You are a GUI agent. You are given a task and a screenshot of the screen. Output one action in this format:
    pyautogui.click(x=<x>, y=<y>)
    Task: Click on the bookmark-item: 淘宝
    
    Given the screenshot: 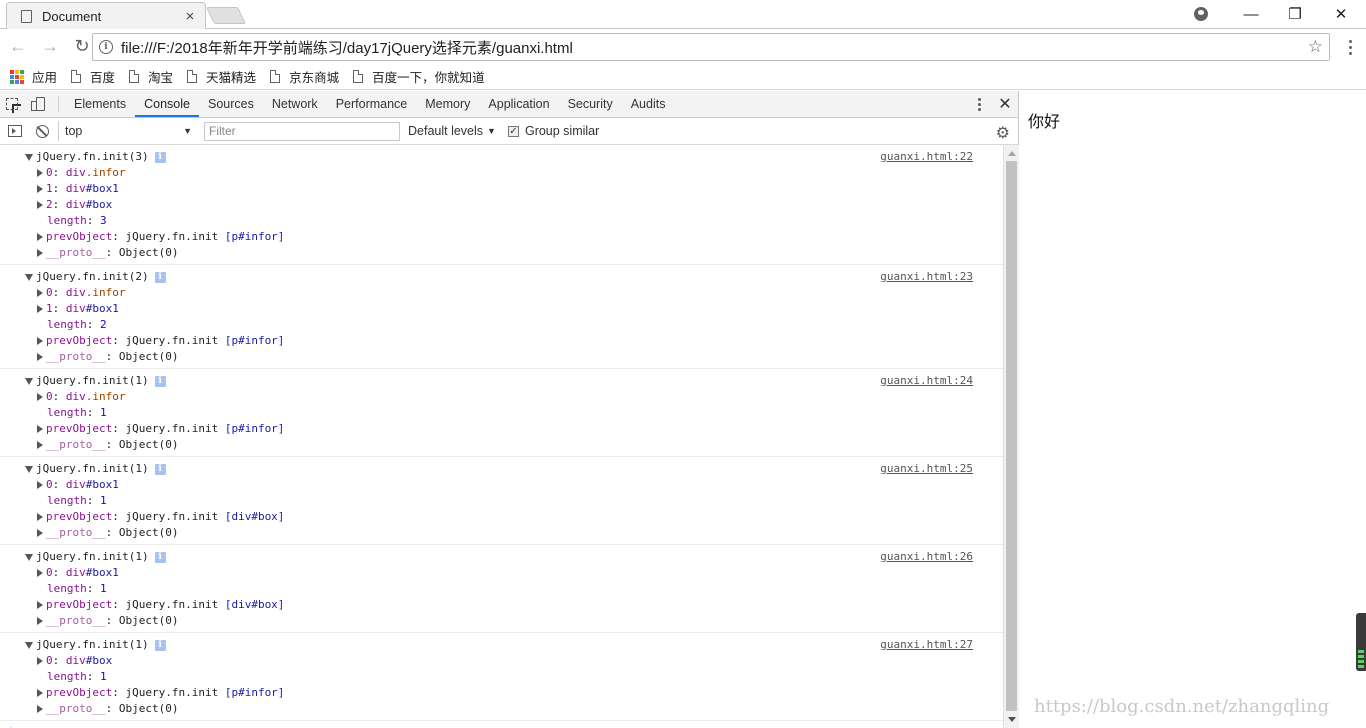 What is the action you would take?
    pyautogui.click(x=151, y=76)
    